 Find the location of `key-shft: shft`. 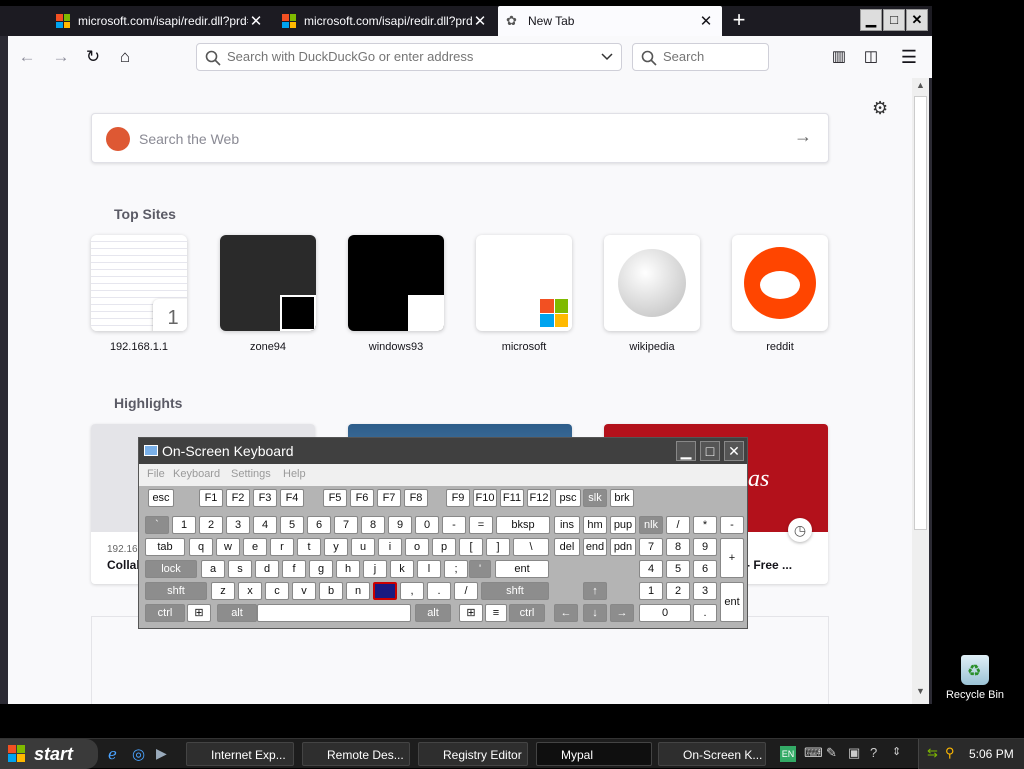

key-shft: shft is located at coordinates (176, 591).